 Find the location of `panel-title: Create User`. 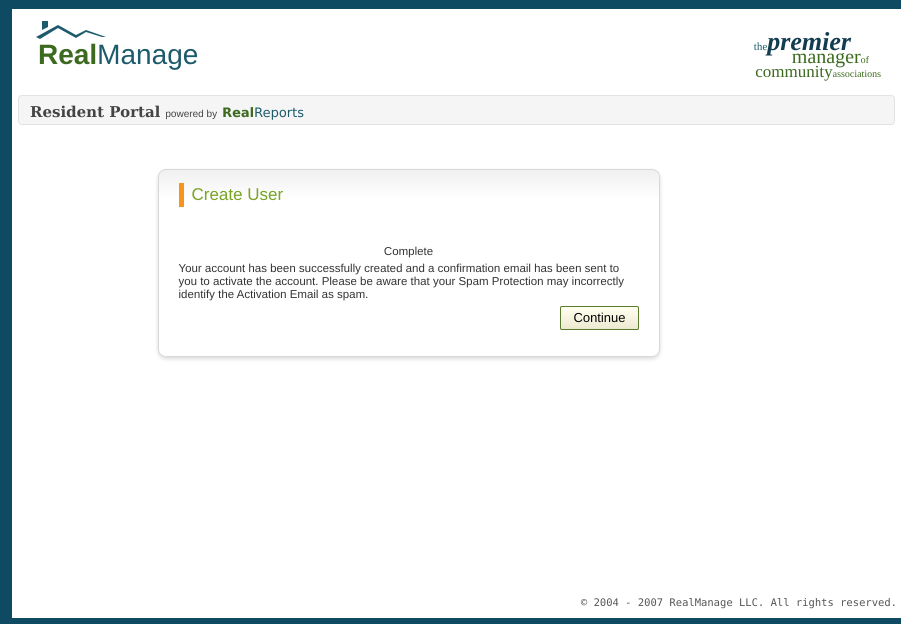

panel-title: Create User is located at coordinates (238, 195).